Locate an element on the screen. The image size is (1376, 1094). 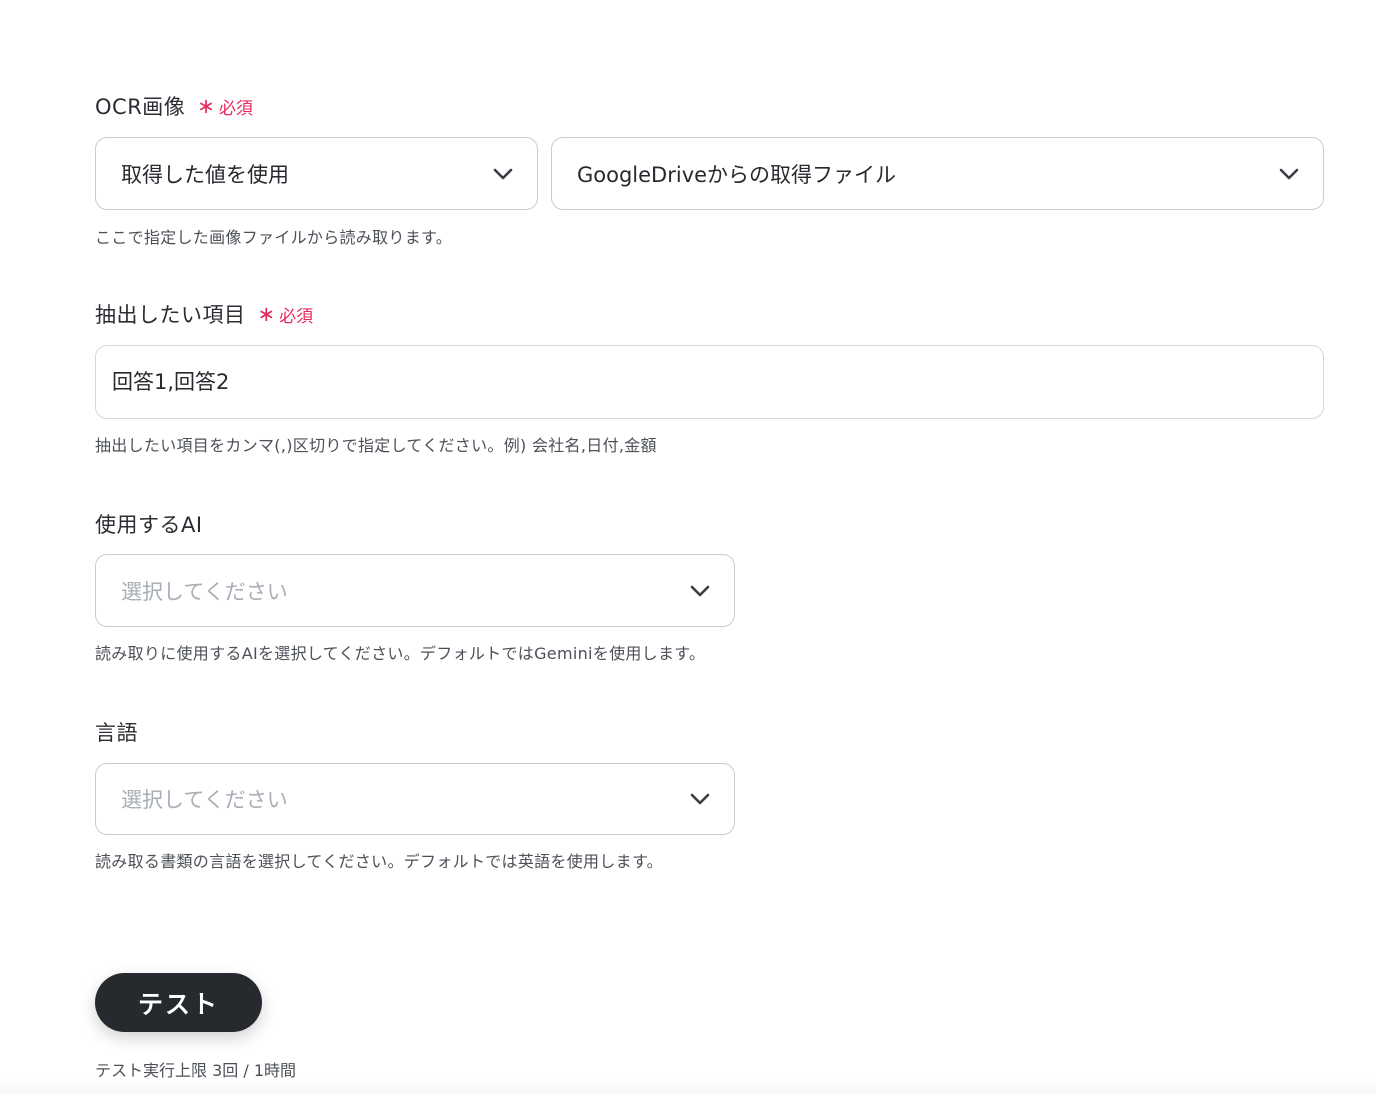
ocr-file-select-value: GoogleDriveからの取得ファイル is located at coordinates (737, 174).